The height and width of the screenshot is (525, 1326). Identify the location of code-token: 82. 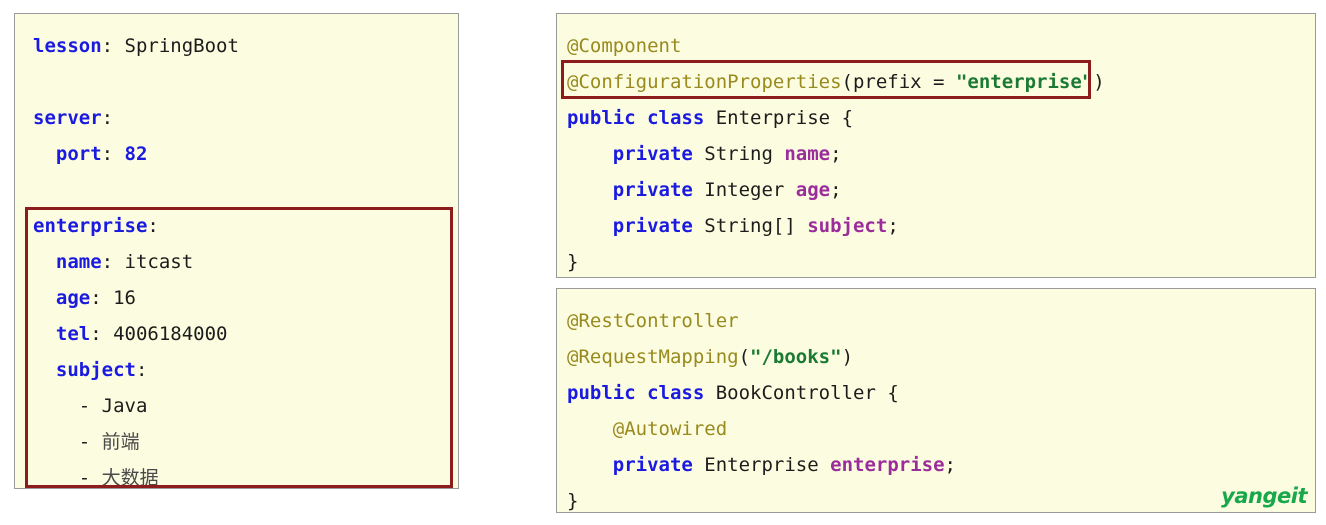
(136, 154).